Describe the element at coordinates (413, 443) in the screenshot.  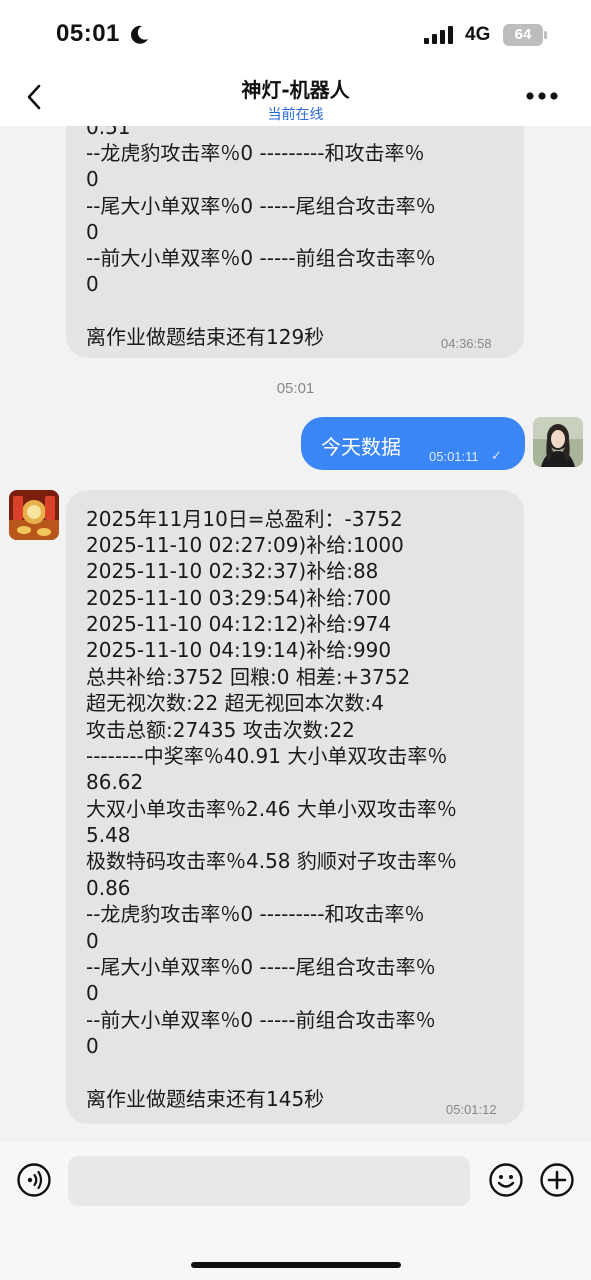
I see `message-bubble-outgoing: 今天数据 05:01:11 ✓` at that location.